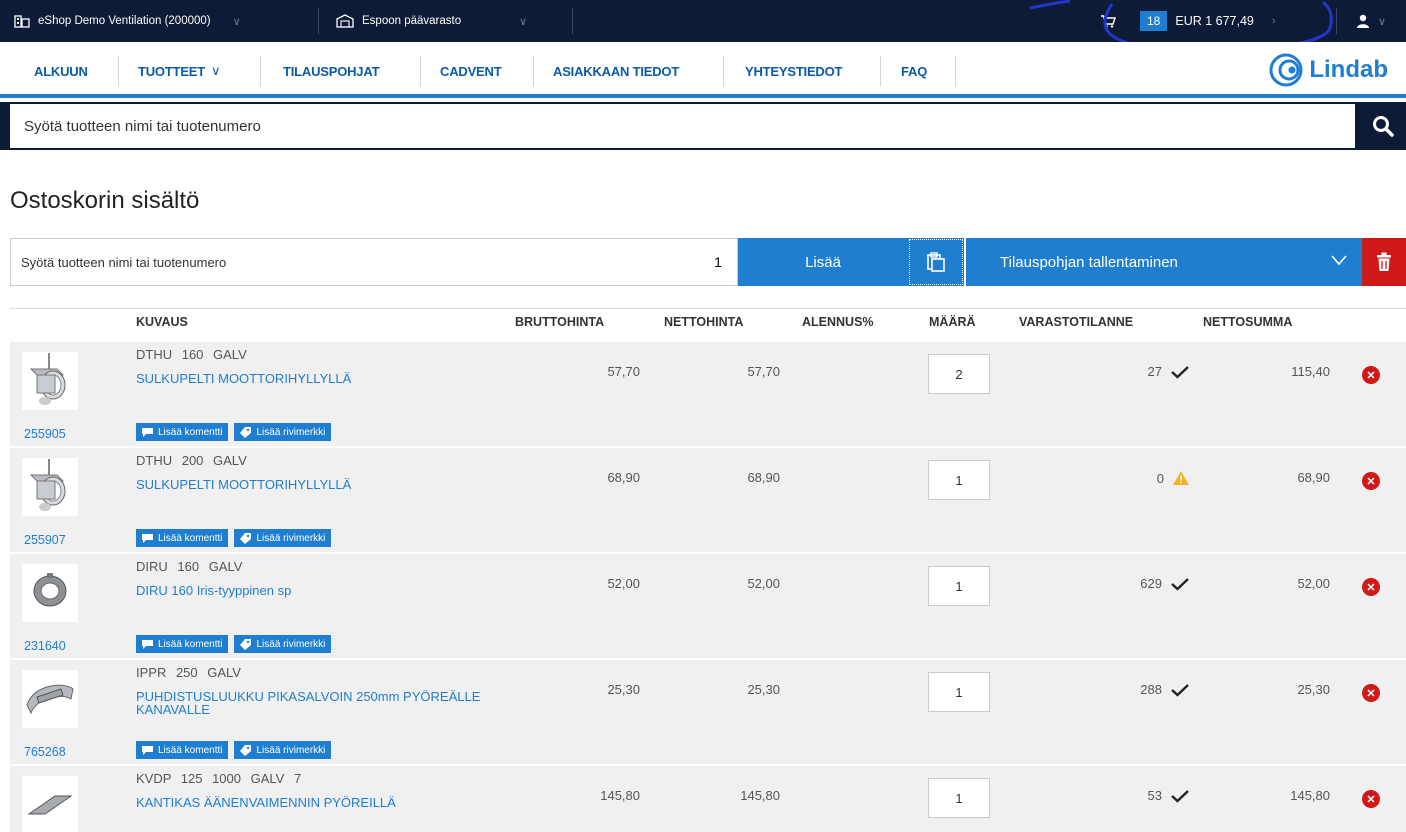 The image size is (1406, 832). I want to click on product-number: 255907, so click(45, 540).